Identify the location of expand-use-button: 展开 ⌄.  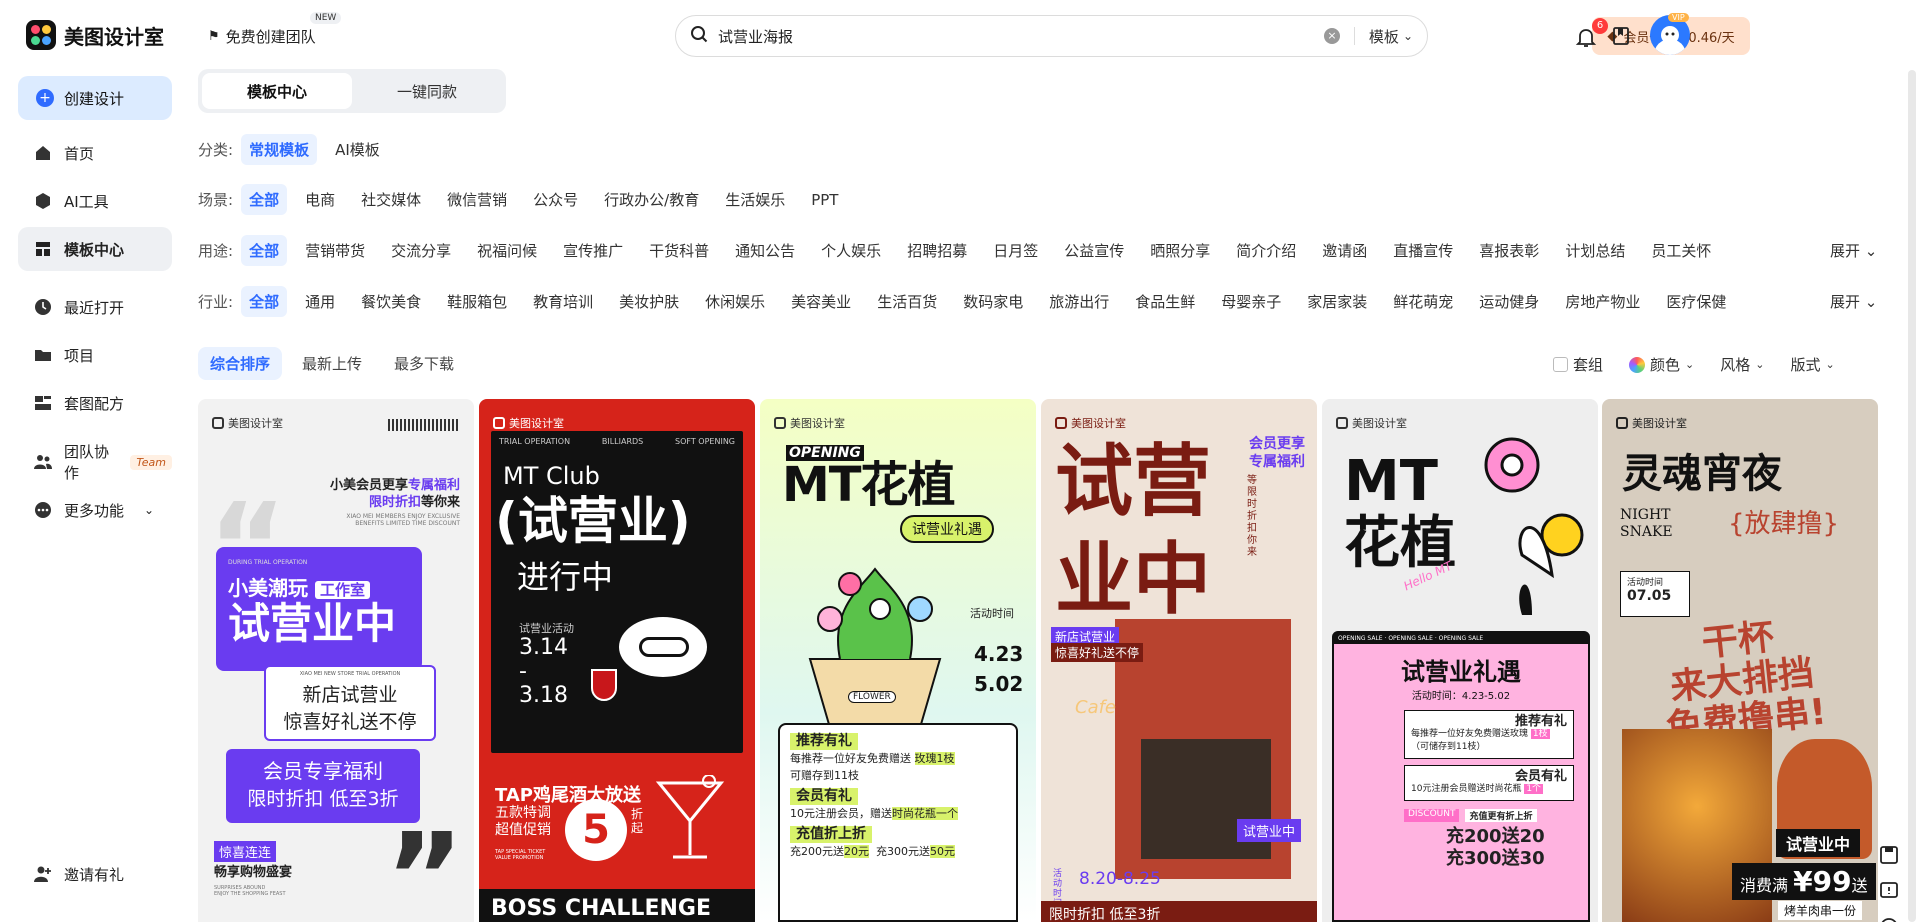
(1853, 250).